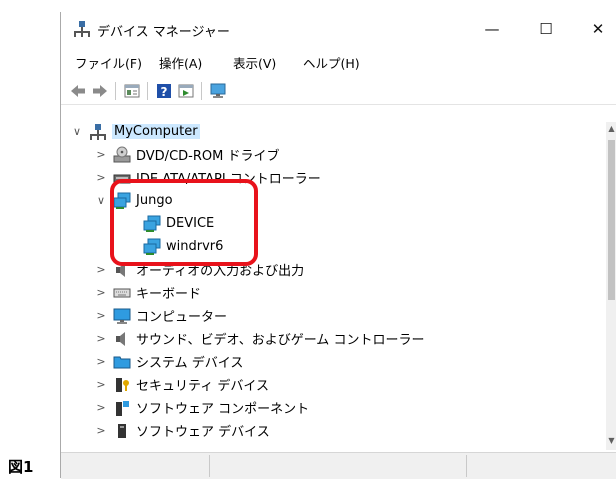 This screenshot has height=479, width=616. What do you see at coordinates (120, 338) in the screenshot?
I see `speaker-icon` at bounding box center [120, 338].